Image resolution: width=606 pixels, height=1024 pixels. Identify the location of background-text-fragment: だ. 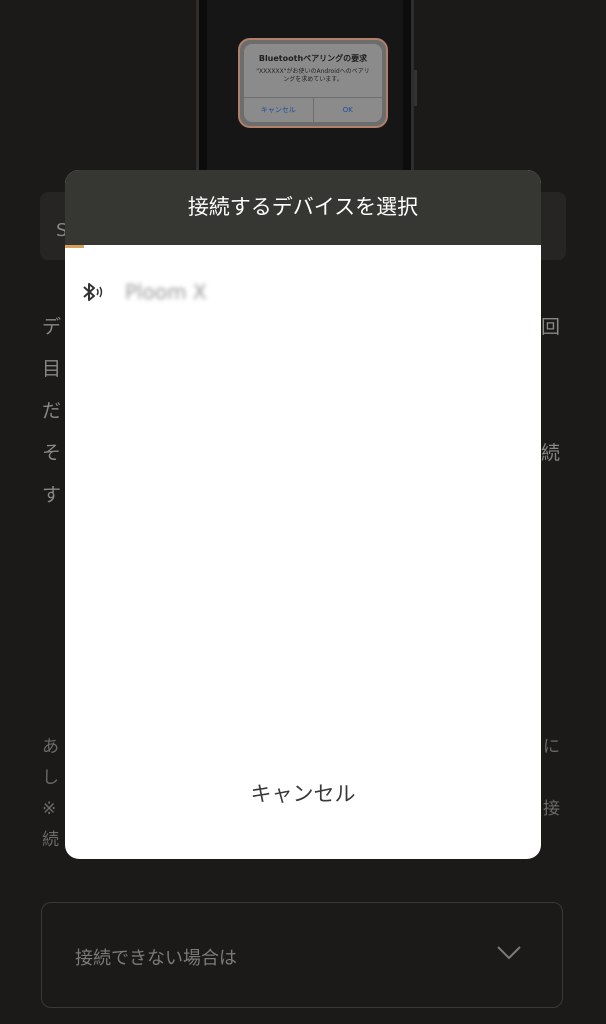
(52, 411).